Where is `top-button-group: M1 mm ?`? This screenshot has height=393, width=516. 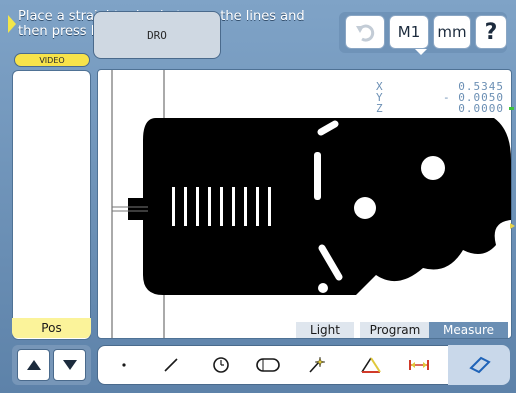 top-button-group: M1 mm ? is located at coordinates (423, 33).